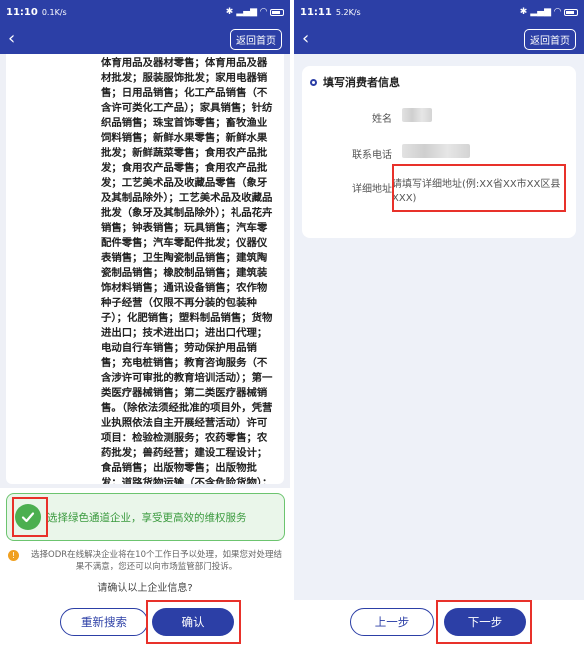 The image size is (584, 650). Describe the element at coordinates (392, 622) in the screenshot. I see `prev-step-button: 上一步` at that location.